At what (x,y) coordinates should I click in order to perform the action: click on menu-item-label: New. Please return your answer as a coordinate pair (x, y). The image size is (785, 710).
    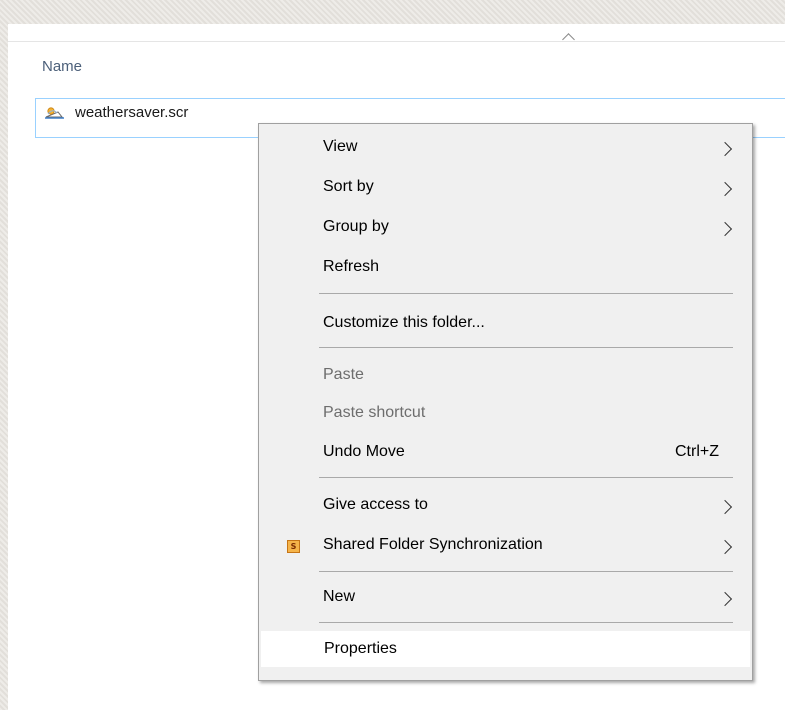
    Looking at the image, I should click on (339, 596).